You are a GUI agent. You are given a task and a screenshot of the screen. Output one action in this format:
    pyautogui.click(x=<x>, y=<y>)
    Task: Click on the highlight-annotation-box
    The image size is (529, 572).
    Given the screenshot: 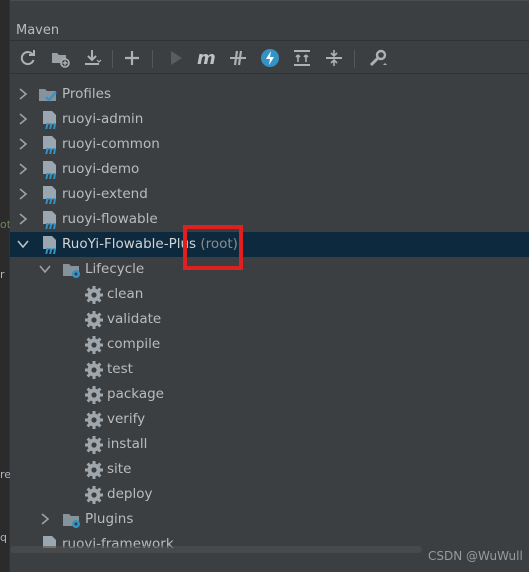 What is the action you would take?
    pyautogui.click(x=213, y=247)
    